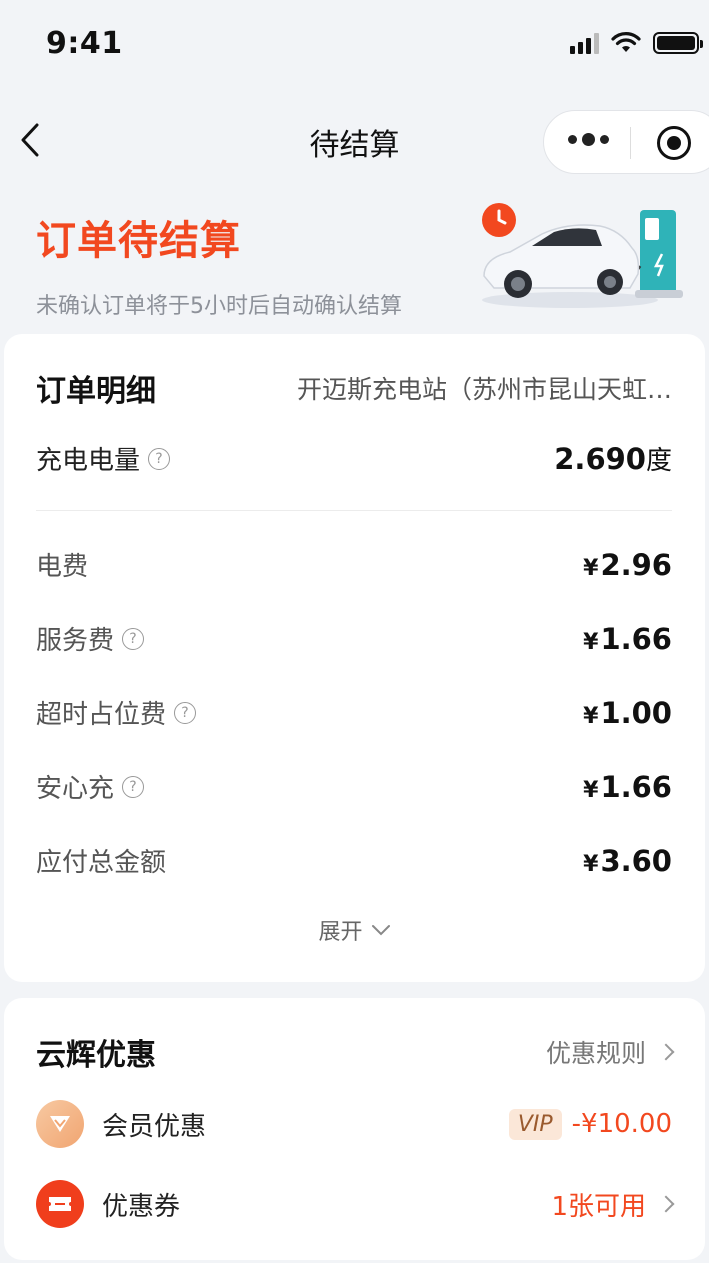 This screenshot has height=1263, width=709. I want to click on member-discount-value-group: VIP -¥10.00, so click(590, 1124).